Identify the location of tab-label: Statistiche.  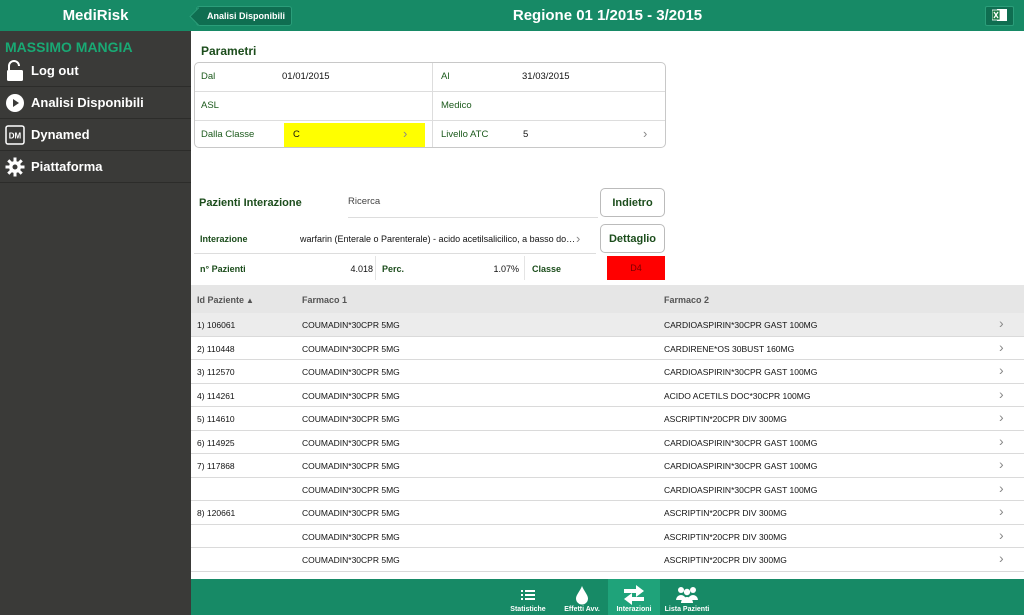
(528, 609).